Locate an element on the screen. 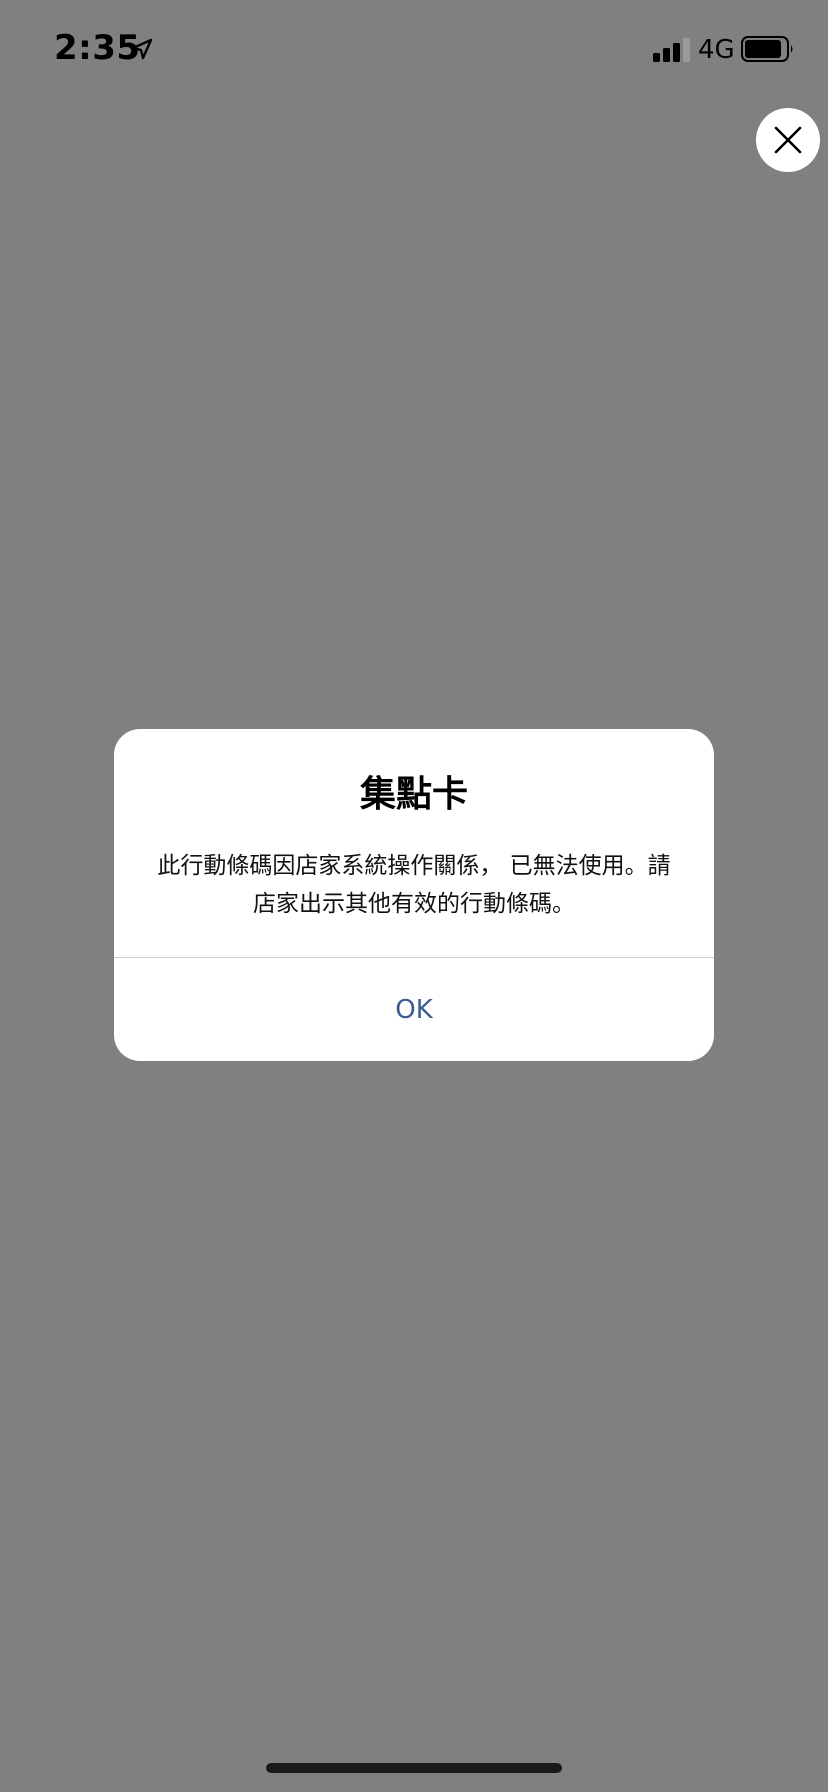 The height and width of the screenshot is (1792, 828). status-bar: 2:35 4G is located at coordinates (414, 50).